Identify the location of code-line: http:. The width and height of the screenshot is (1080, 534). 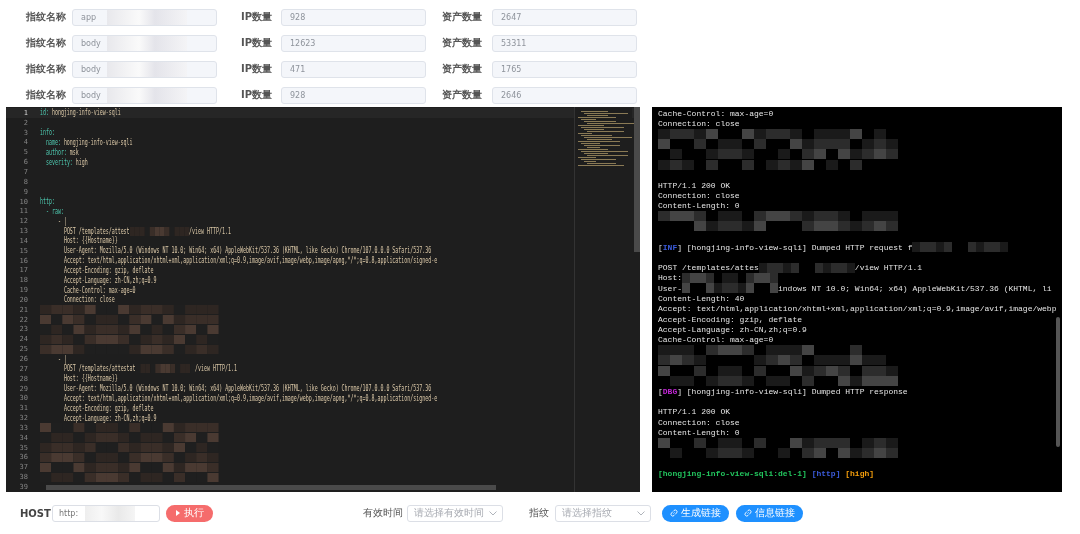
(47, 201).